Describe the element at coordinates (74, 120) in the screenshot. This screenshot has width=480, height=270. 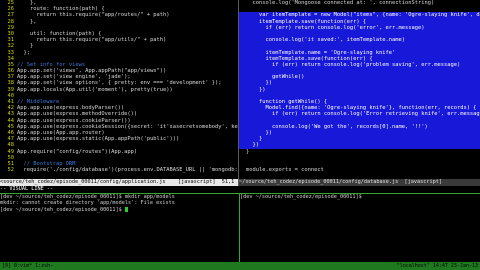
I see `code-text: App.app.use(express.cookieParser())` at that location.